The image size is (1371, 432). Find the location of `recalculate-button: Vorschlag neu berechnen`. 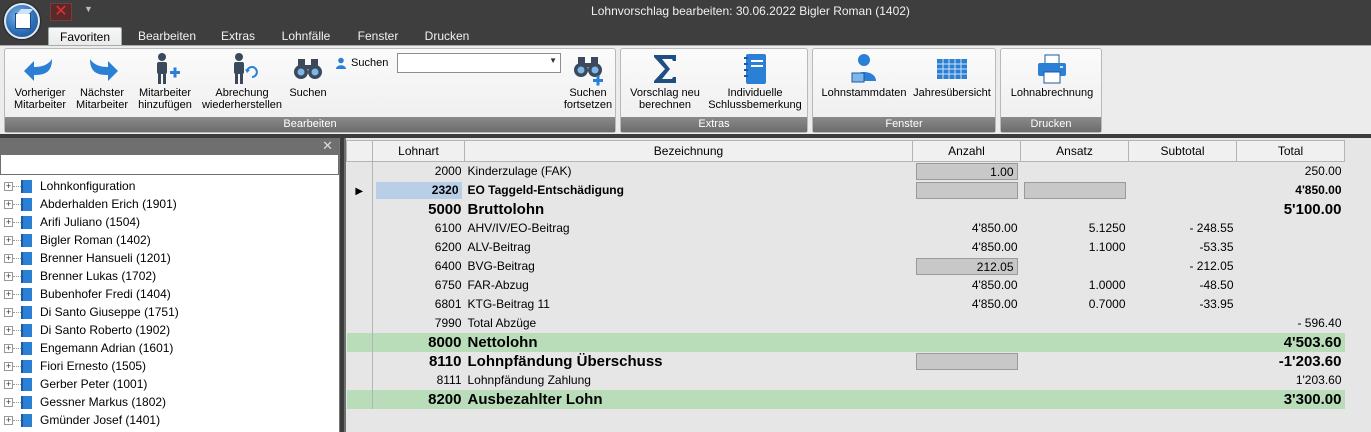

recalculate-button: Vorschlag neu berechnen is located at coordinates (665, 84).